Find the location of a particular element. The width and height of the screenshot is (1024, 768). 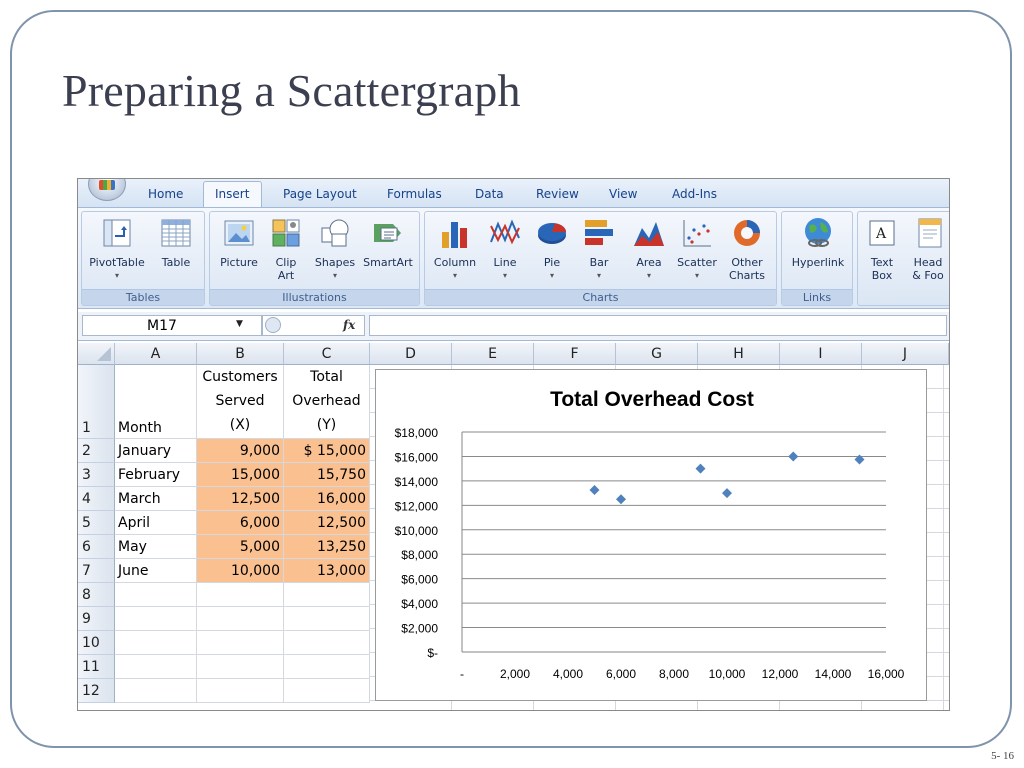

hyperlink-button: Hyperlink is located at coordinates (818, 242).